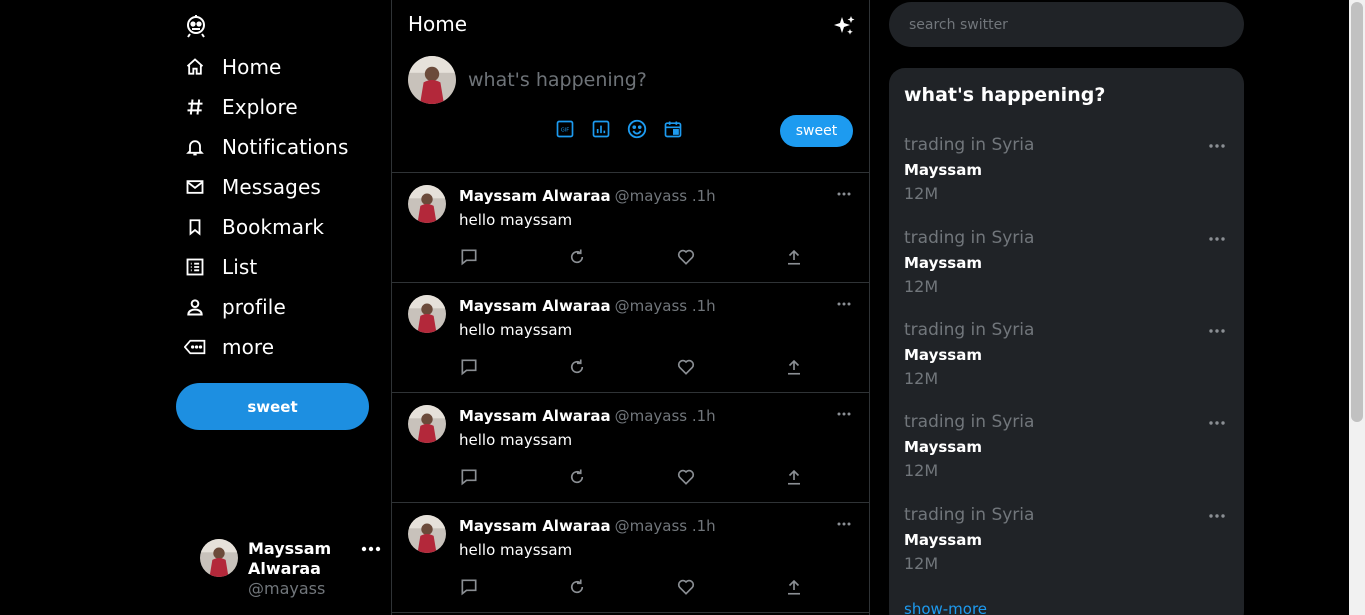 The height and width of the screenshot is (615, 1365). I want to click on sidebar-item-bookmark: Bookmark, so click(254, 227).